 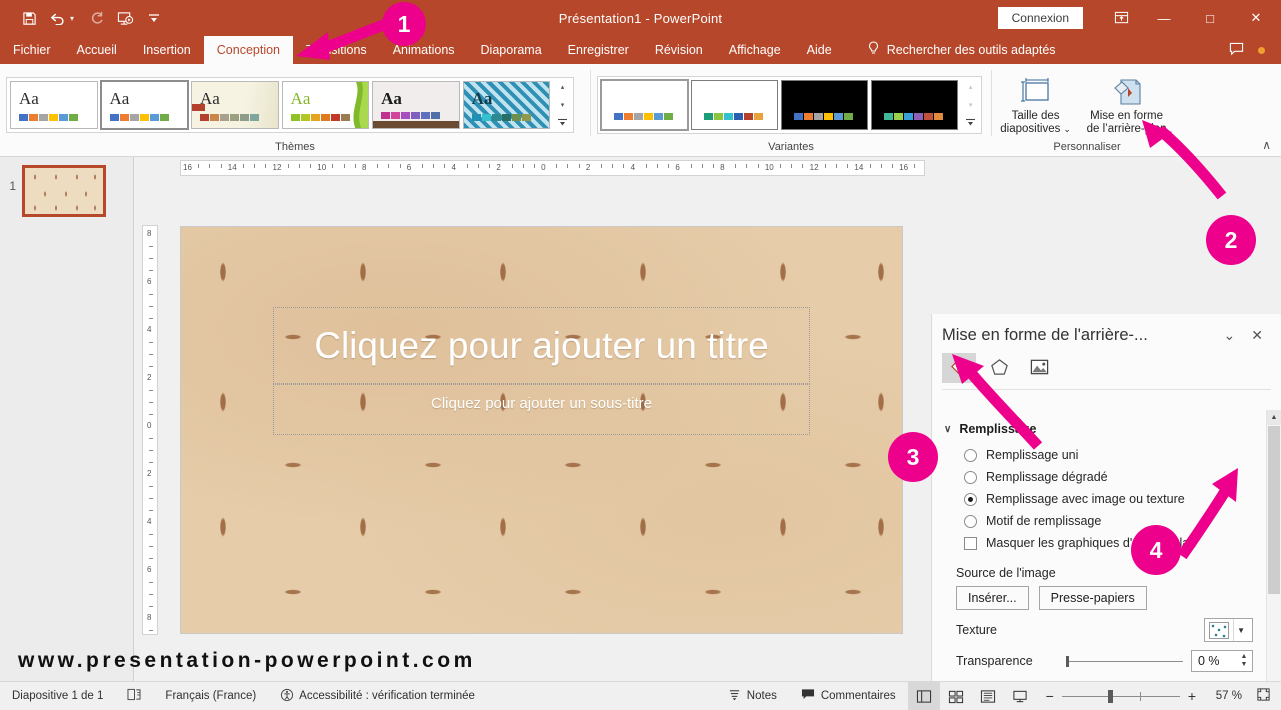 I want to click on tab-transitions: Transitions, so click(x=336, y=50).